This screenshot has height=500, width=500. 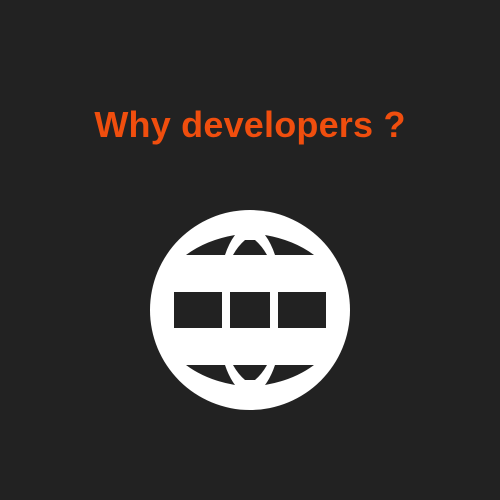 I want to click on globe-cutout-mid-left, so click(x=198, y=310).